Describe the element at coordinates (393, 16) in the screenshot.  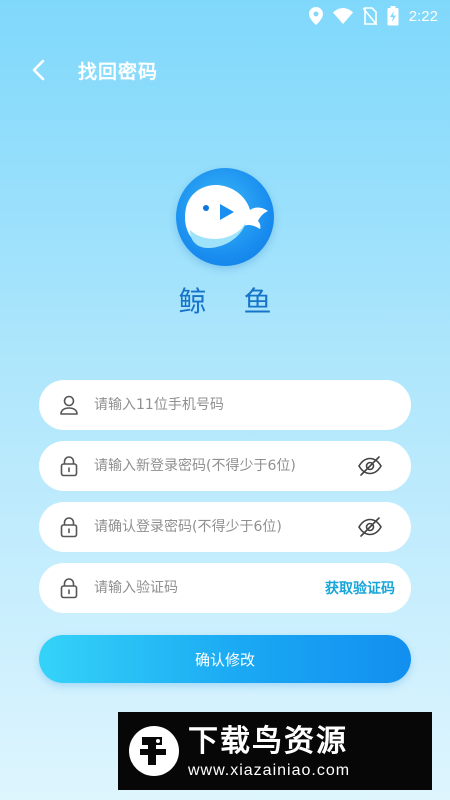
I see `battery-charging-icon` at that location.